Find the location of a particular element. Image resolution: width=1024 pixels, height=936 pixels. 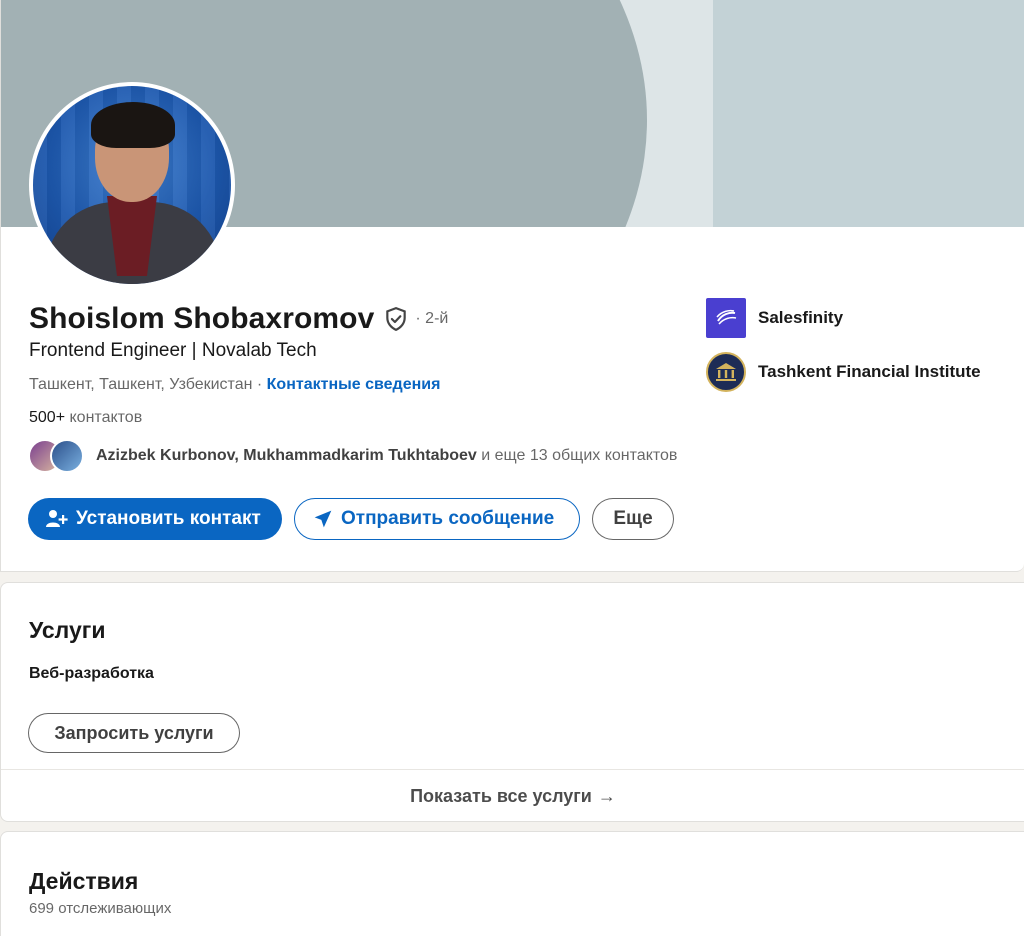

org-salesfinity: Salesfinity is located at coordinates (774, 318).